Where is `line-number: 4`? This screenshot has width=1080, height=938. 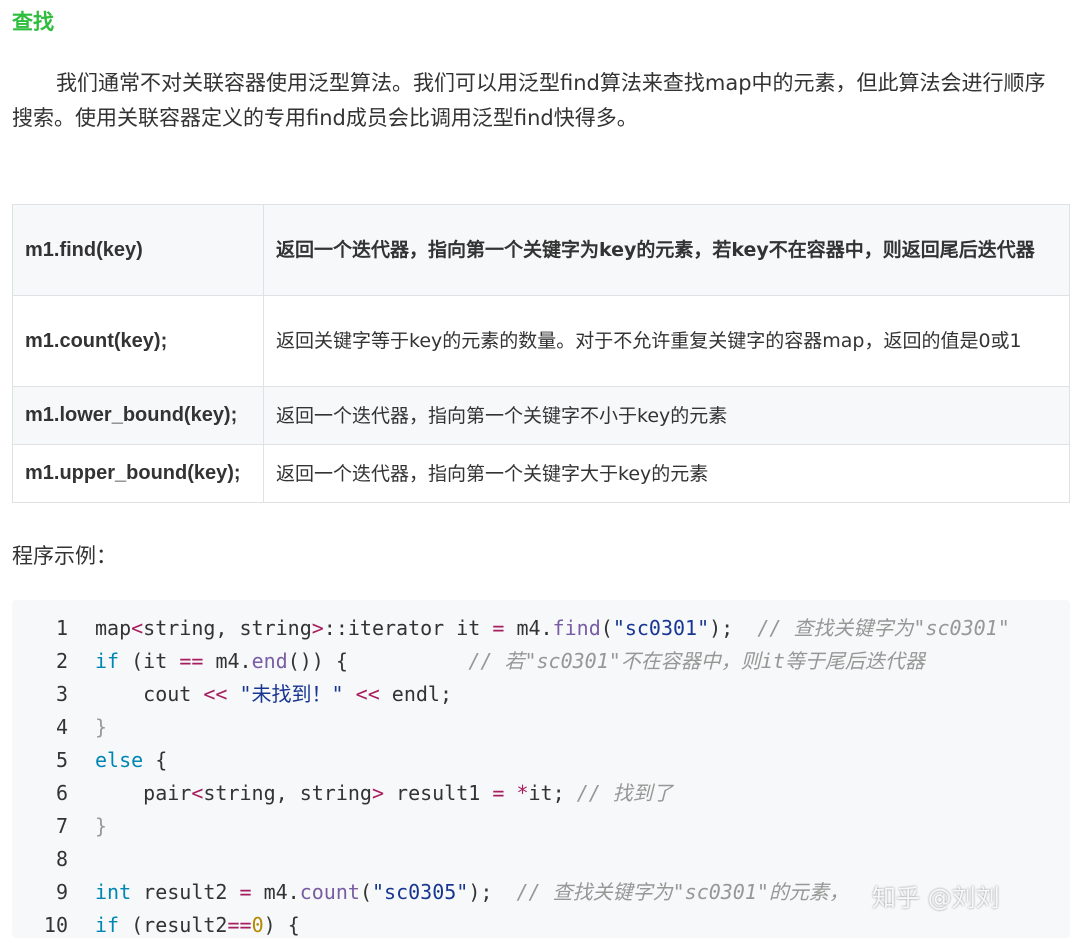
line-number: 4 is located at coordinates (61, 727).